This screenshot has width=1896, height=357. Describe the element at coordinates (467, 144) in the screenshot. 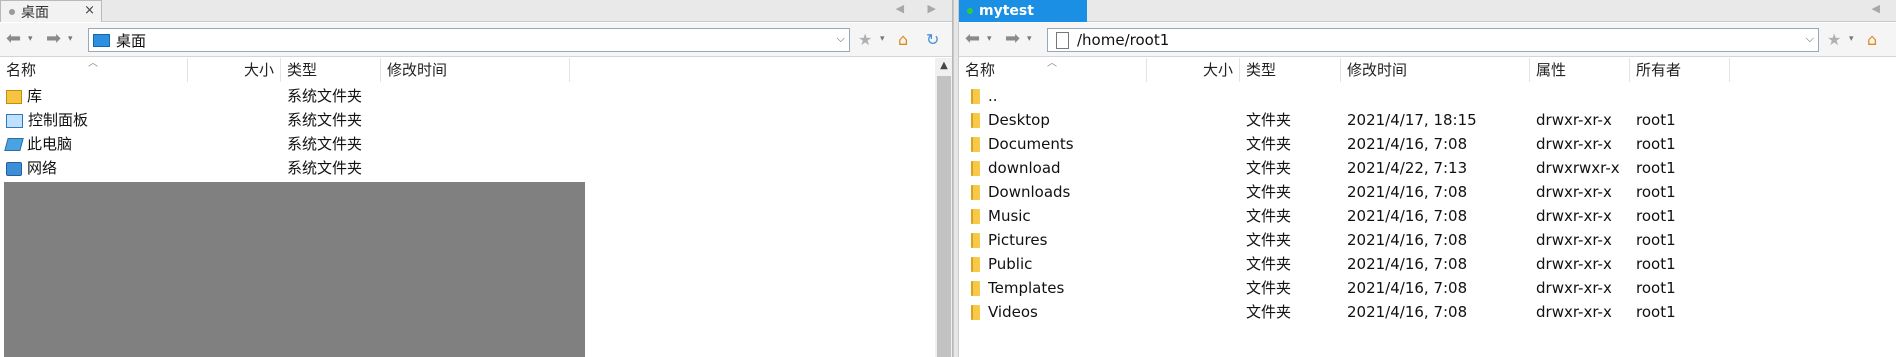

I see `list-item: 此电脑 系统文件夹` at that location.